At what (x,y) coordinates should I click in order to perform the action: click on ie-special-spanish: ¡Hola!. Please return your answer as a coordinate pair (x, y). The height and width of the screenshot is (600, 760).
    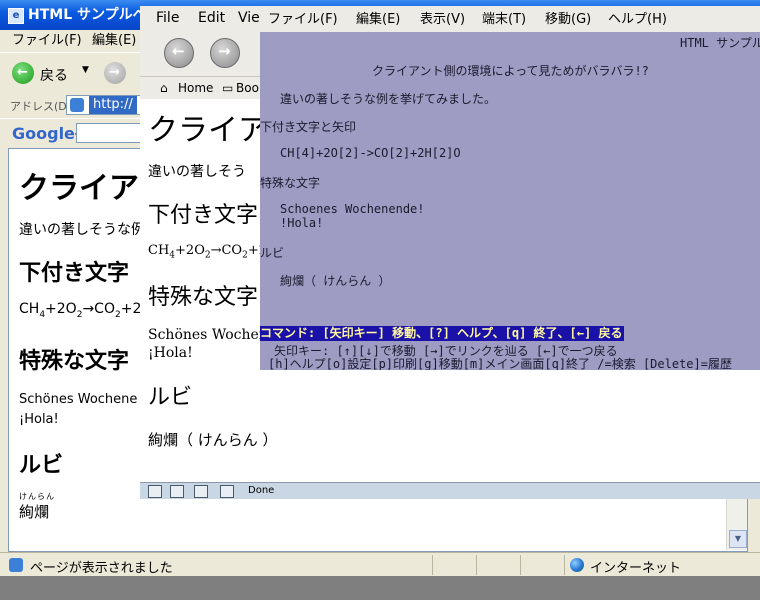
    Looking at the image, I should click on (39, 419).